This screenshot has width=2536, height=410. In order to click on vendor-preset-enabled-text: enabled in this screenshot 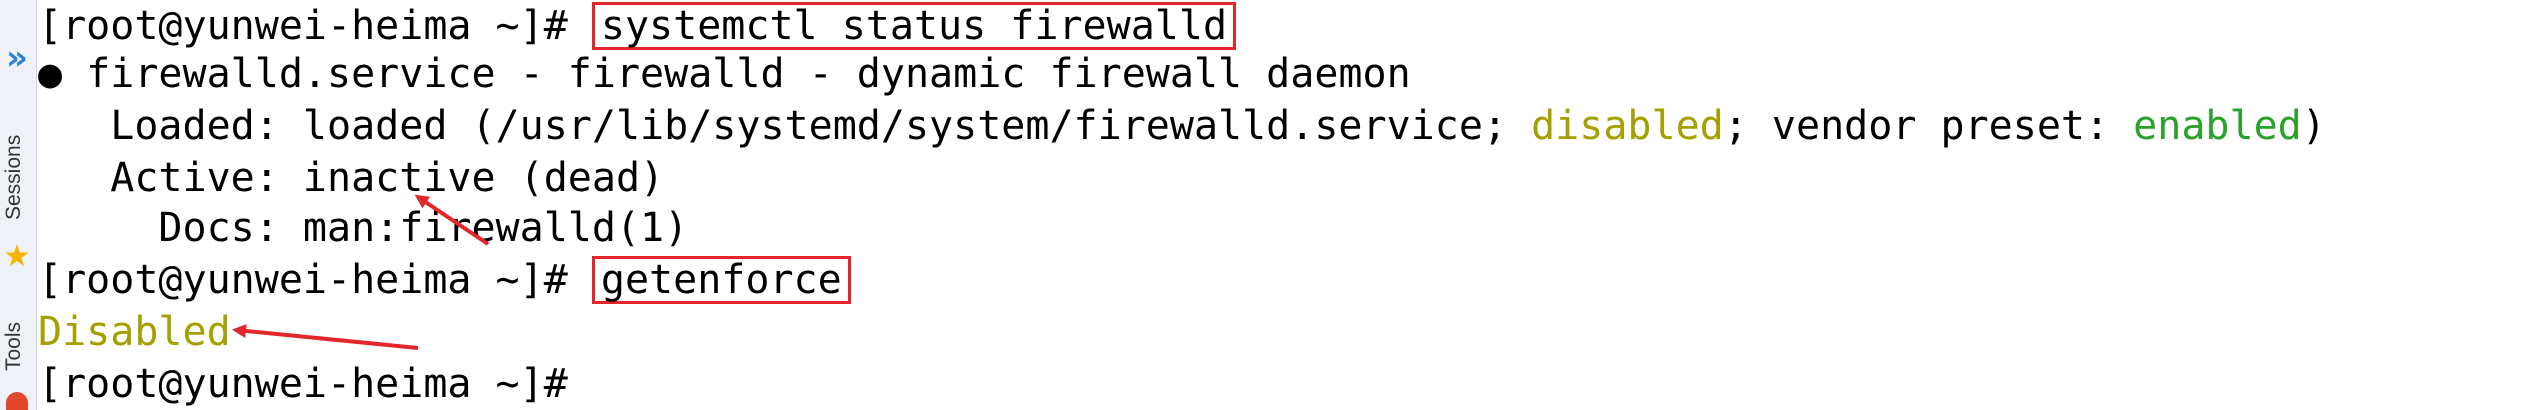, I will do `click(2217, 126)`.